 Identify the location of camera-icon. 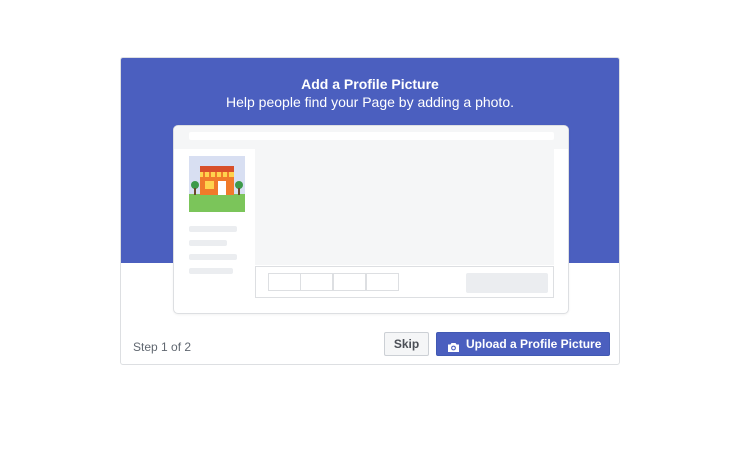
(453, 349).